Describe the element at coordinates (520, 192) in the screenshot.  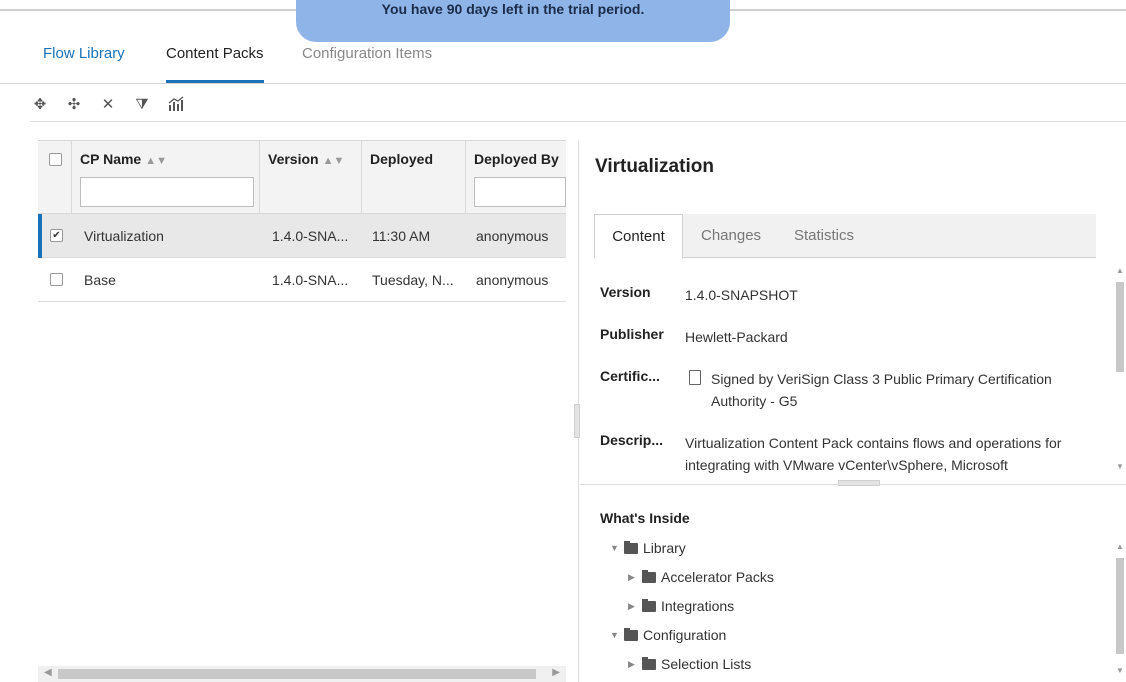
I see `deployed-by-filter-input` at that location.